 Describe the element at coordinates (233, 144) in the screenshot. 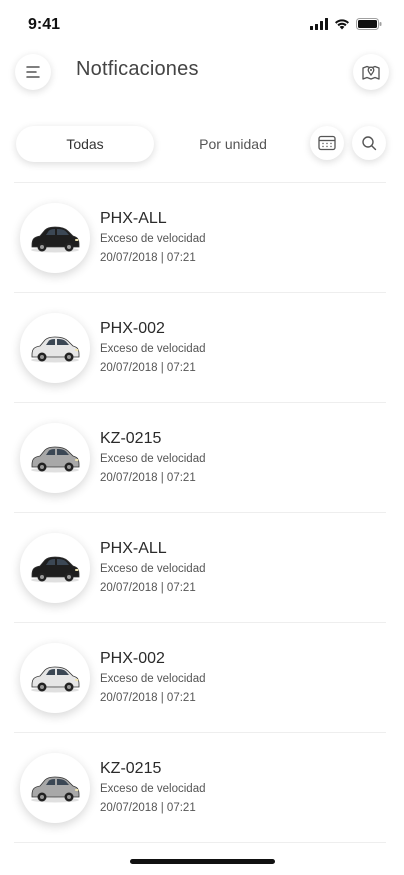

I see `tab-by-unit: Por unidad` at that location.